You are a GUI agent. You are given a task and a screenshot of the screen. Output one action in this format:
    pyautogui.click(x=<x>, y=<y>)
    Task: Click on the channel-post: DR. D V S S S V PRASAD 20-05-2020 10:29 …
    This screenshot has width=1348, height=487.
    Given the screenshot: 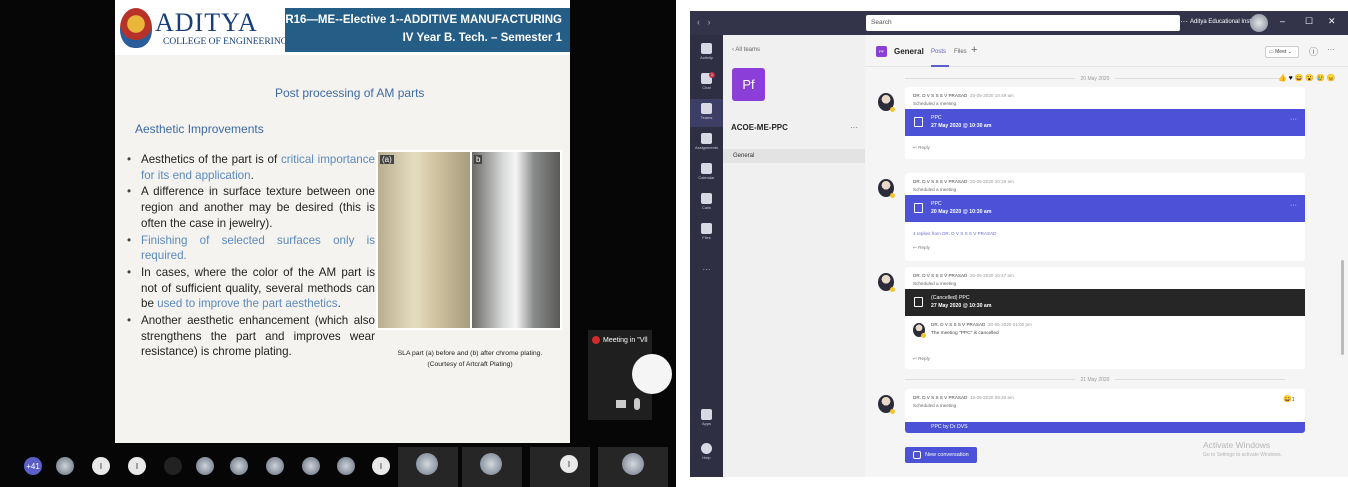 What is the action you would take?
    pyautogui.click(x=1091, y=217)
    